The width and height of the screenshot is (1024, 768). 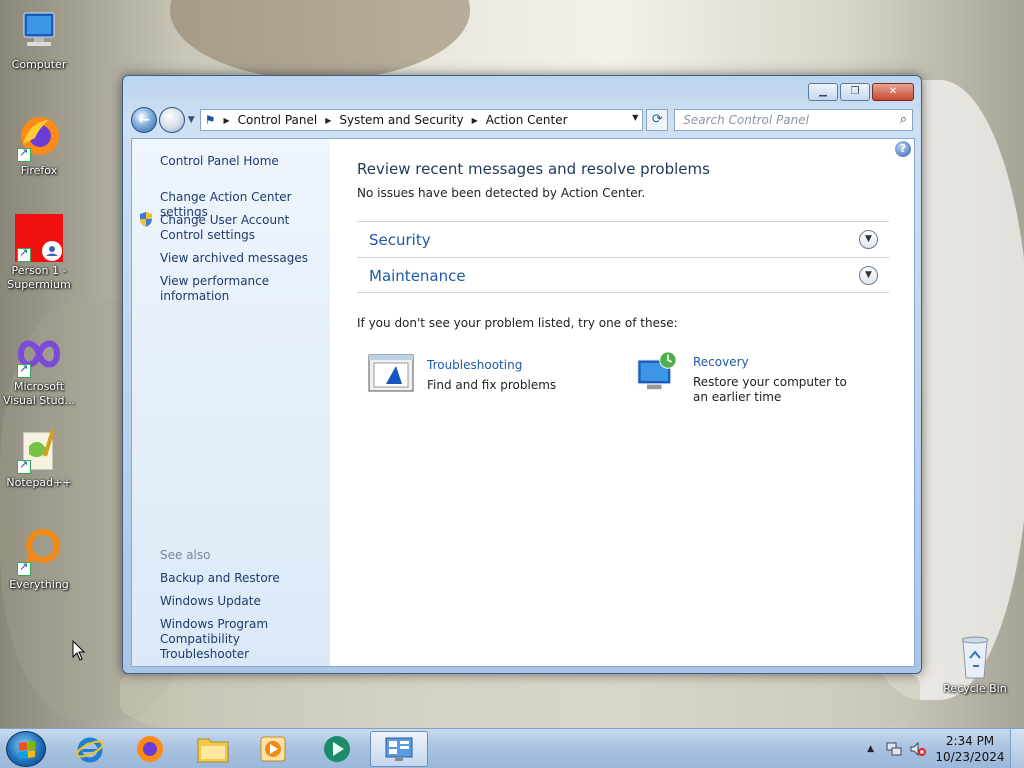 What do you see at coordinates (39, 450) in the screenshot?
I see `notepadpp-icon` at bounding box center [39, 450].